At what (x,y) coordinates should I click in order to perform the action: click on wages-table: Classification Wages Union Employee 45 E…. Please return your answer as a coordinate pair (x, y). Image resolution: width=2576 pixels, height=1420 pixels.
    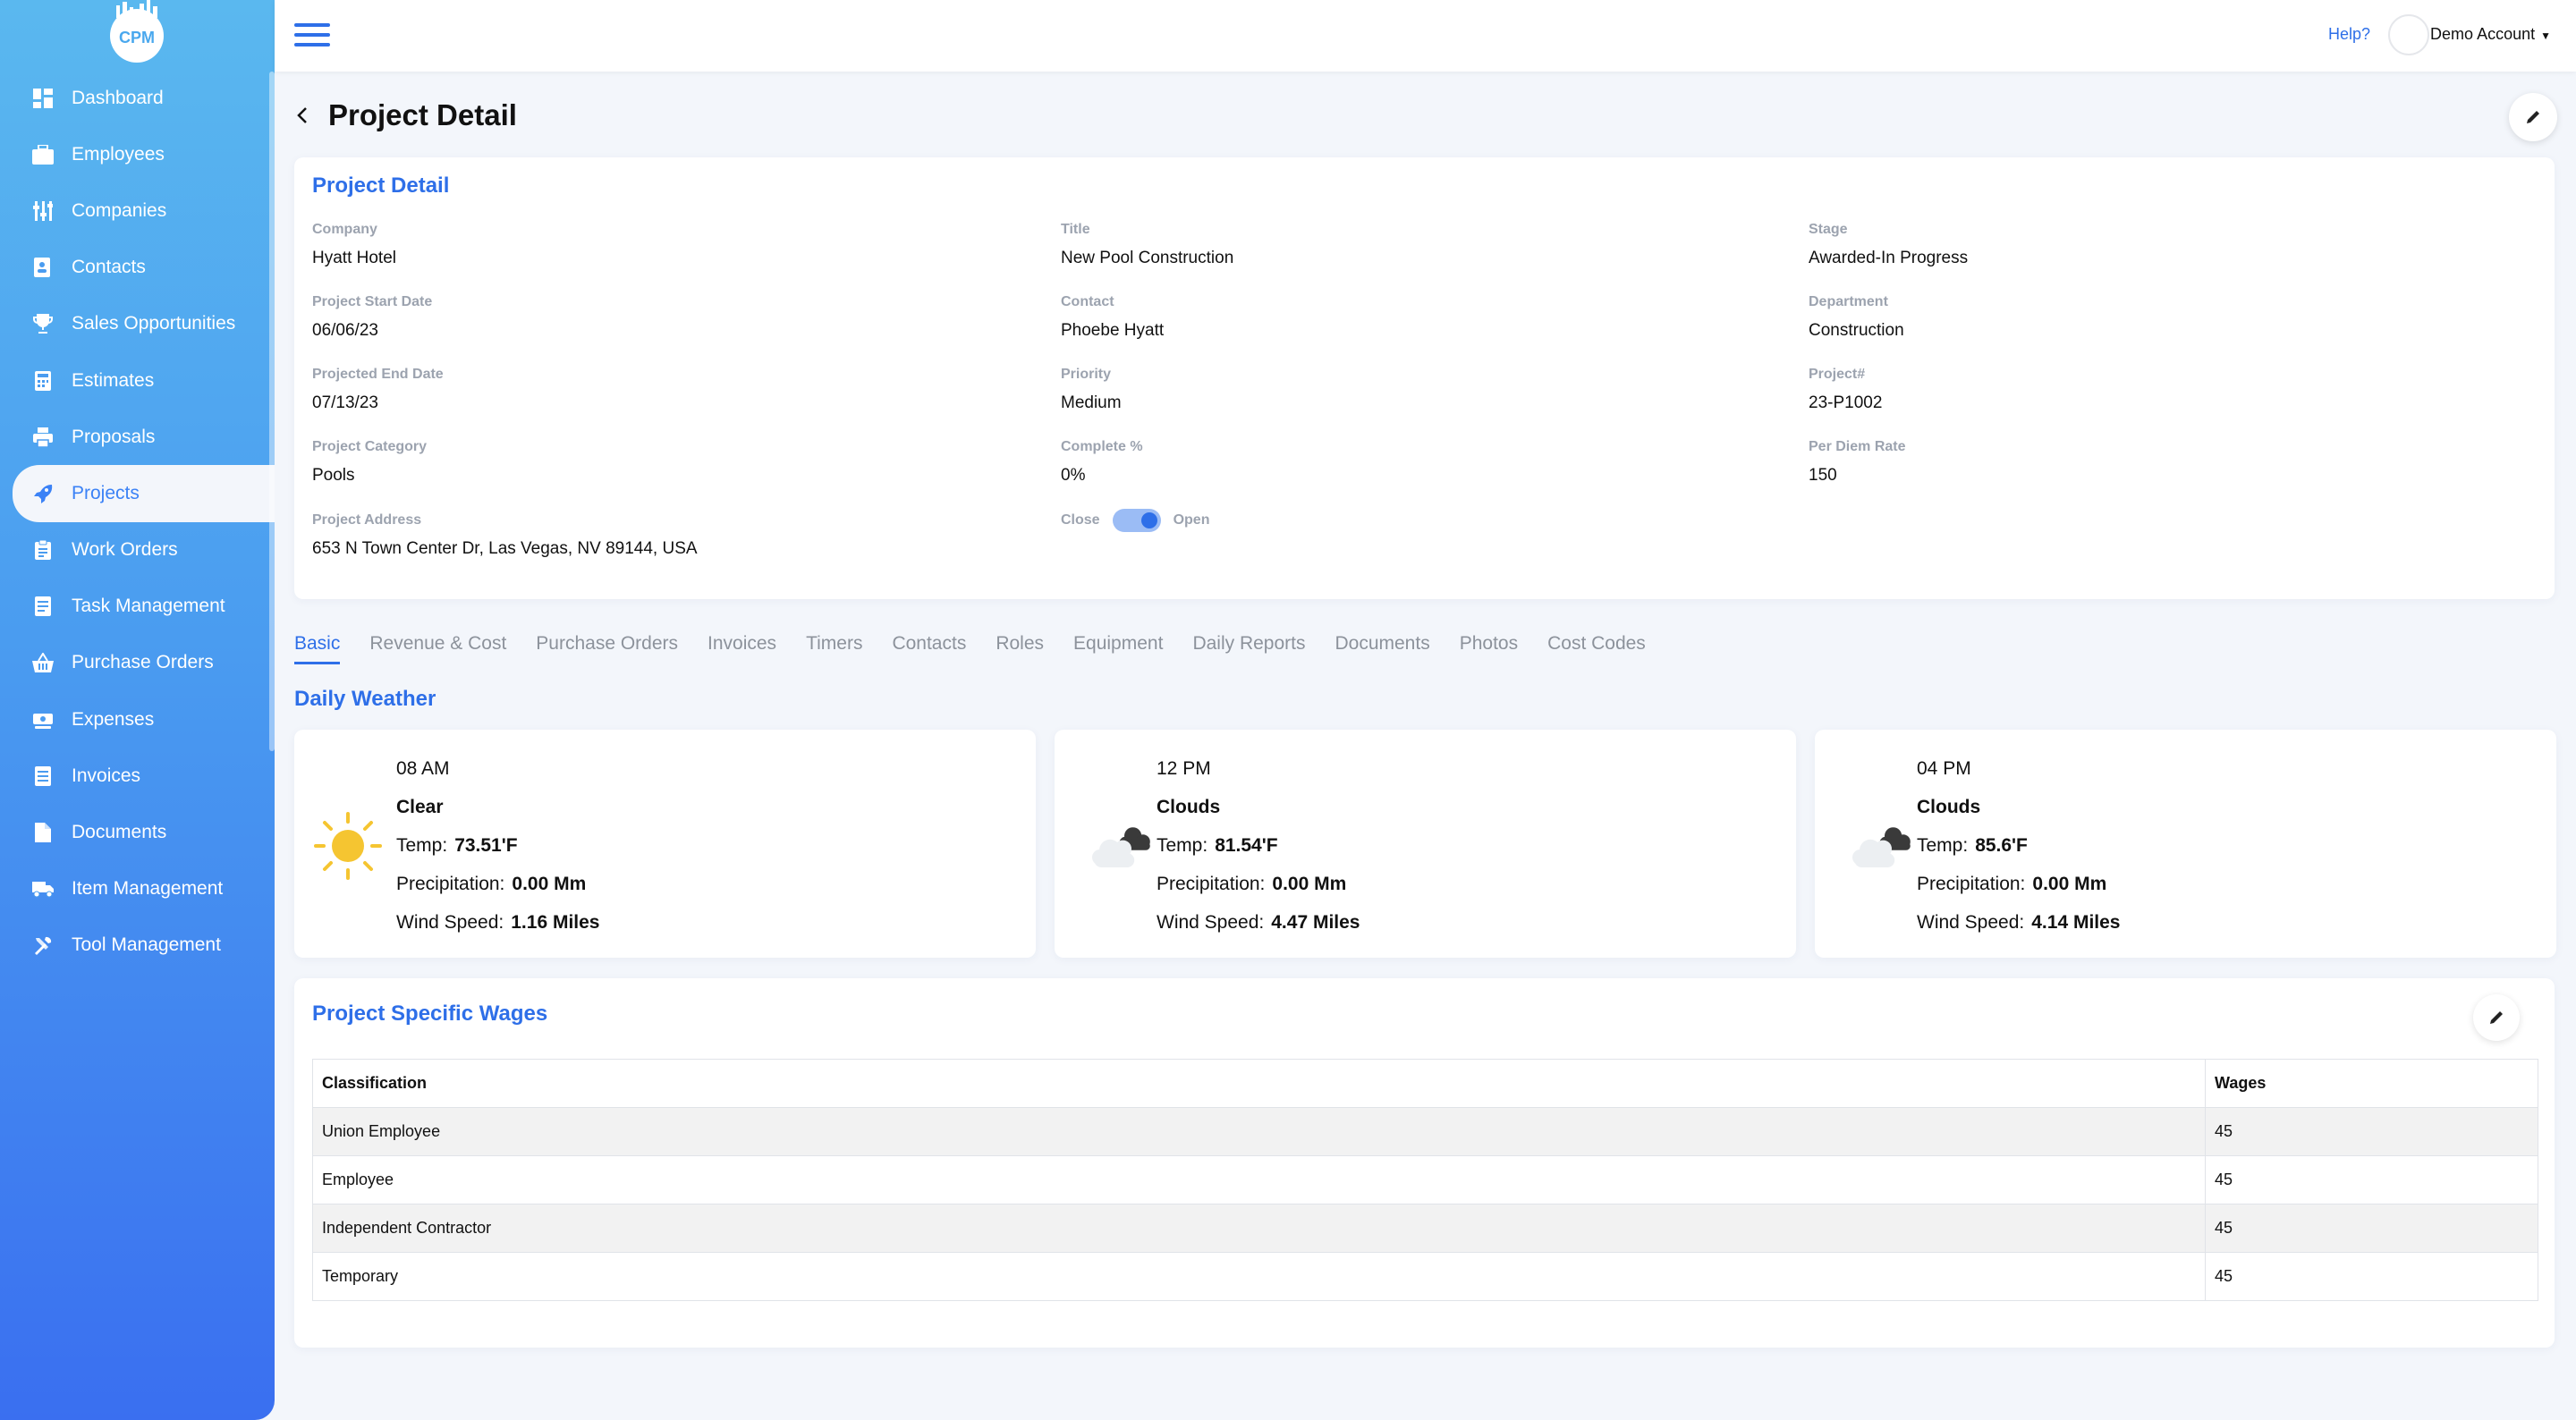
    Looking at the image, I should click on (1425, 1180).